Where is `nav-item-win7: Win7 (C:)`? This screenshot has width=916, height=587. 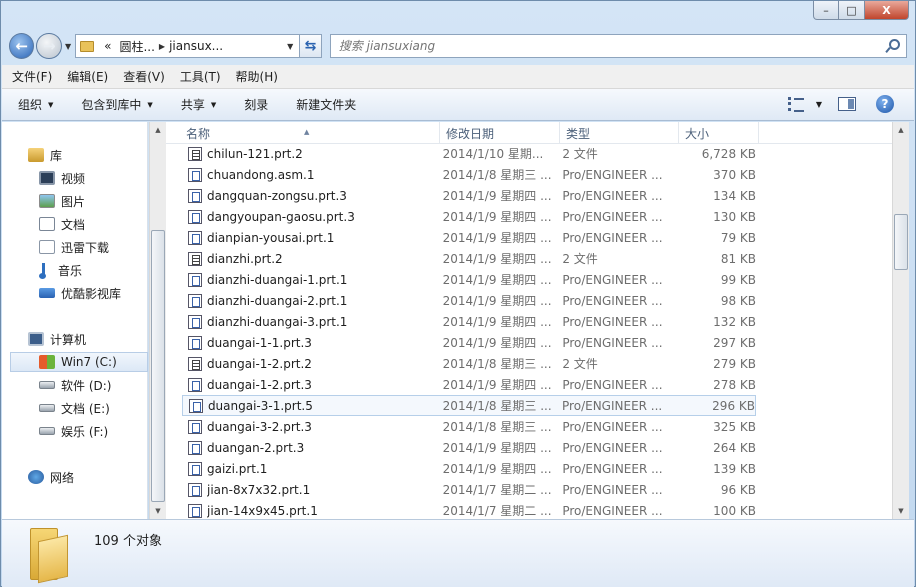
nav-item-win7: Win7 (C:) is located at coordinates (79, 362).